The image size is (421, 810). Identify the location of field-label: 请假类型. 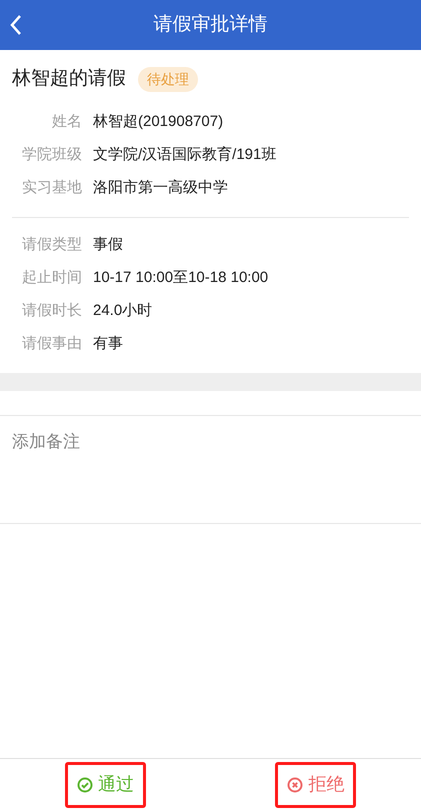
(51, 244).